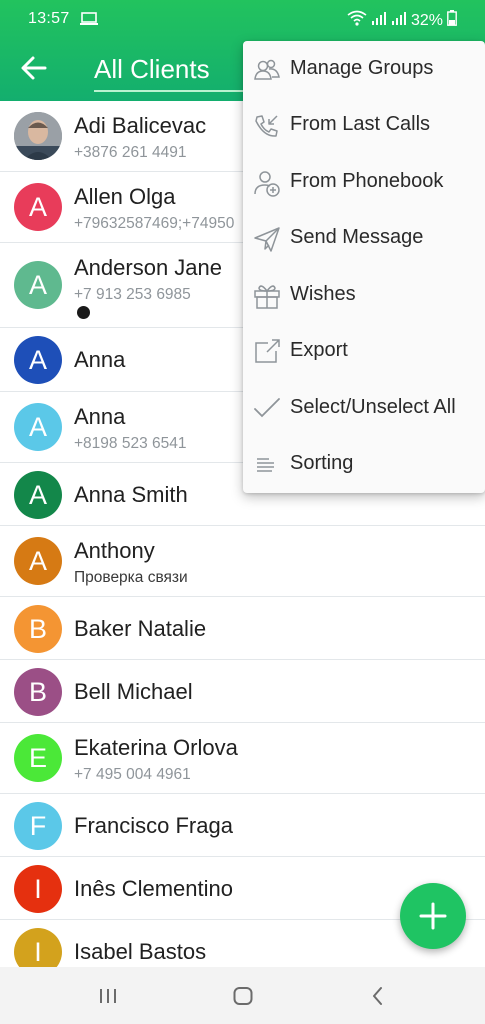 This screenshot has width=485, height=1024. What do you see at coordinates (154, 223) in the screenshot?
I see `contact-phone: +79632587469;+74950` at bounding box center [154, 223].